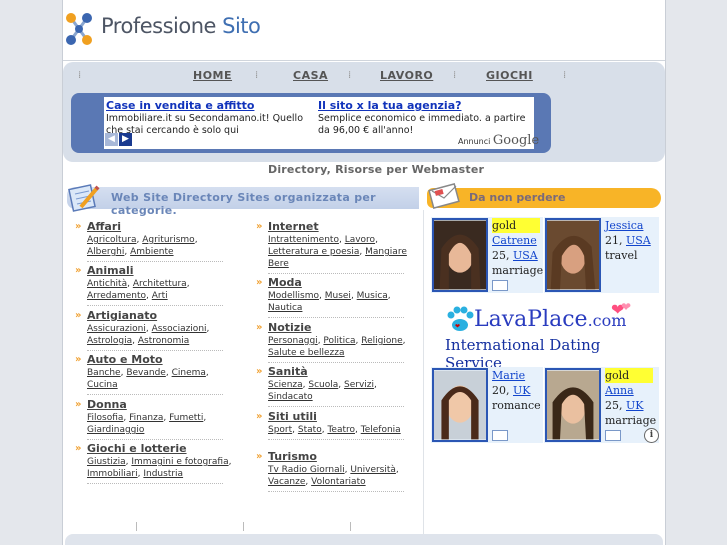 The height and width of the screenshot is (545, 727). I want to click on category-title: Sanità, so click(331, 372).